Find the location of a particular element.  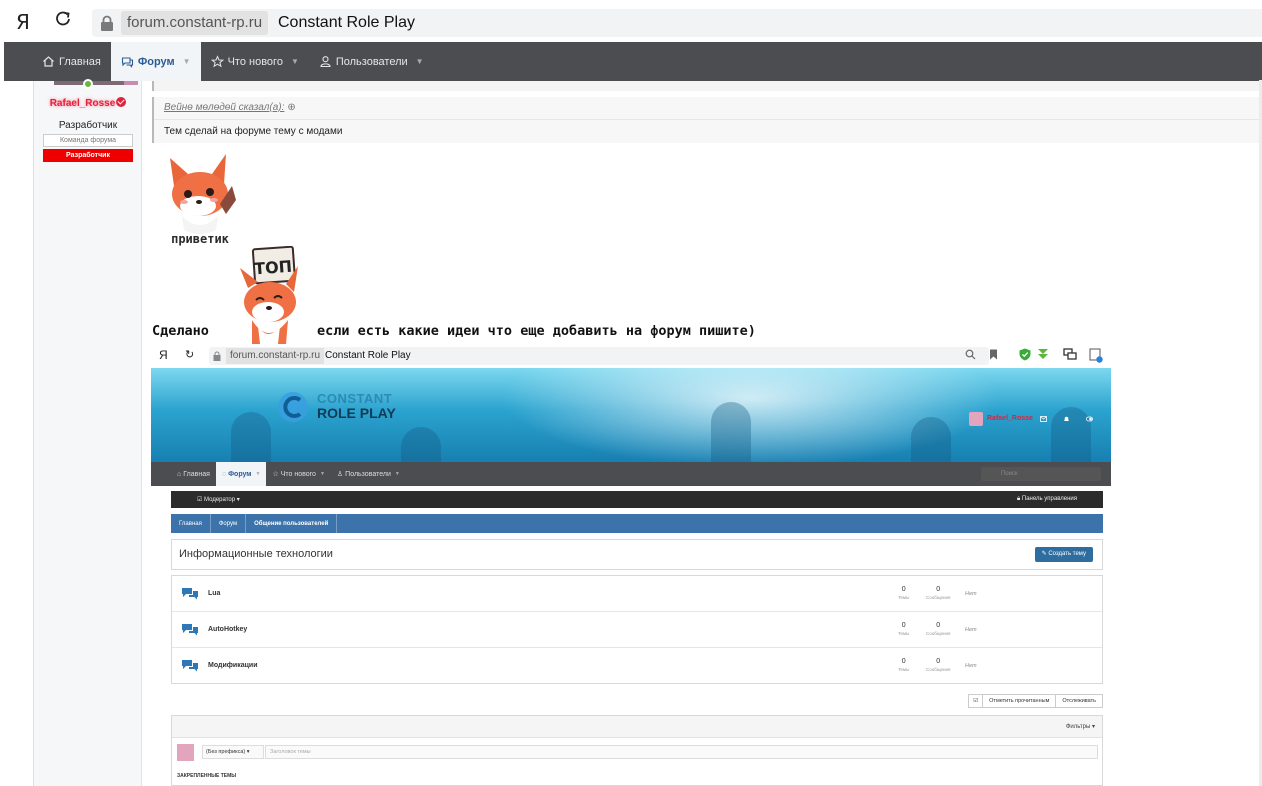

reload-icon is located at coordinates (63, 19).